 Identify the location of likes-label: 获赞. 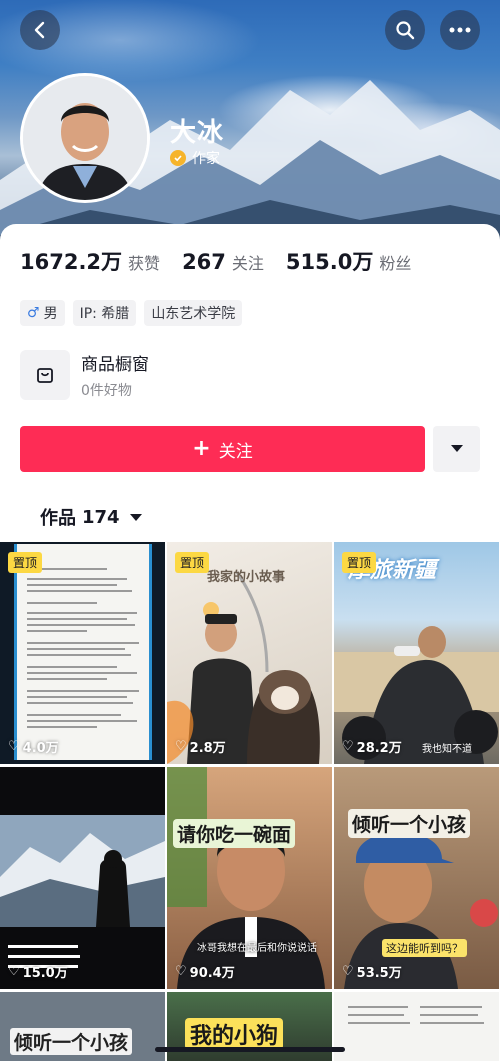
(144, 263).